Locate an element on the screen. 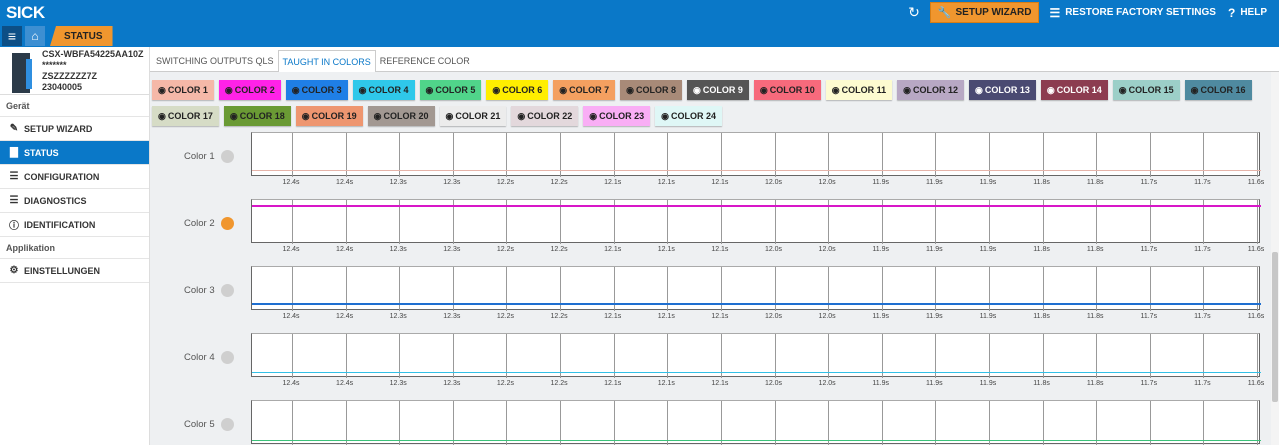  sidebar-item-label: EINSTELLUNGEN is located at coordinates (62, 270).